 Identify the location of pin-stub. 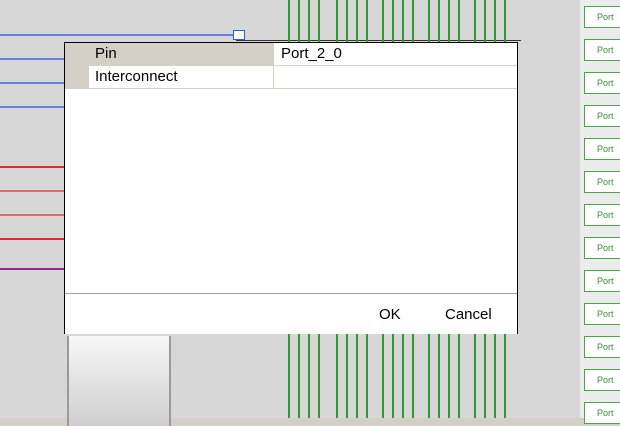
(239, 35).